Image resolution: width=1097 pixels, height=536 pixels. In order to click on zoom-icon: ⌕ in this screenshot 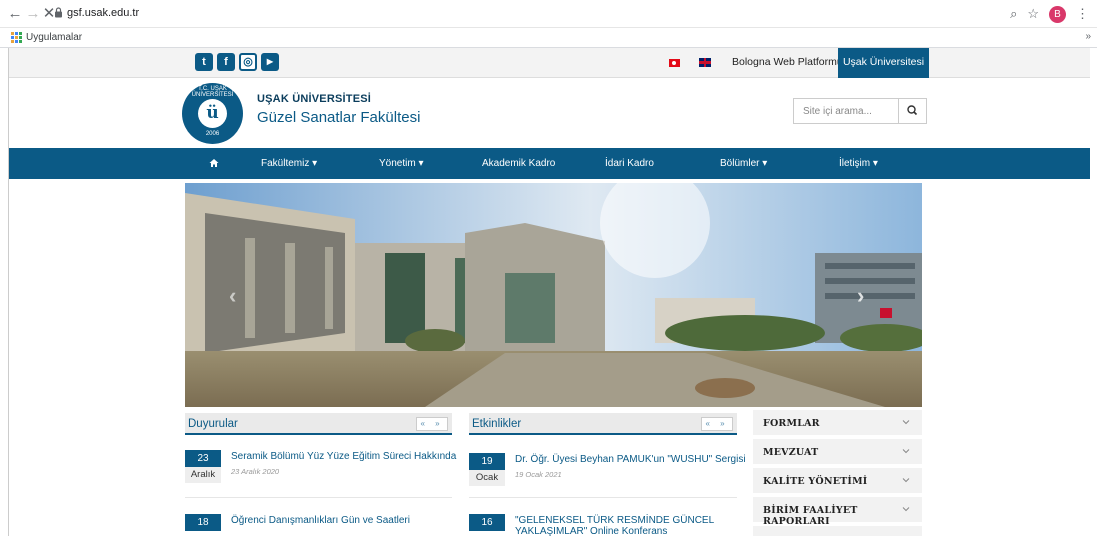, I will do `click(1013, 14)`.